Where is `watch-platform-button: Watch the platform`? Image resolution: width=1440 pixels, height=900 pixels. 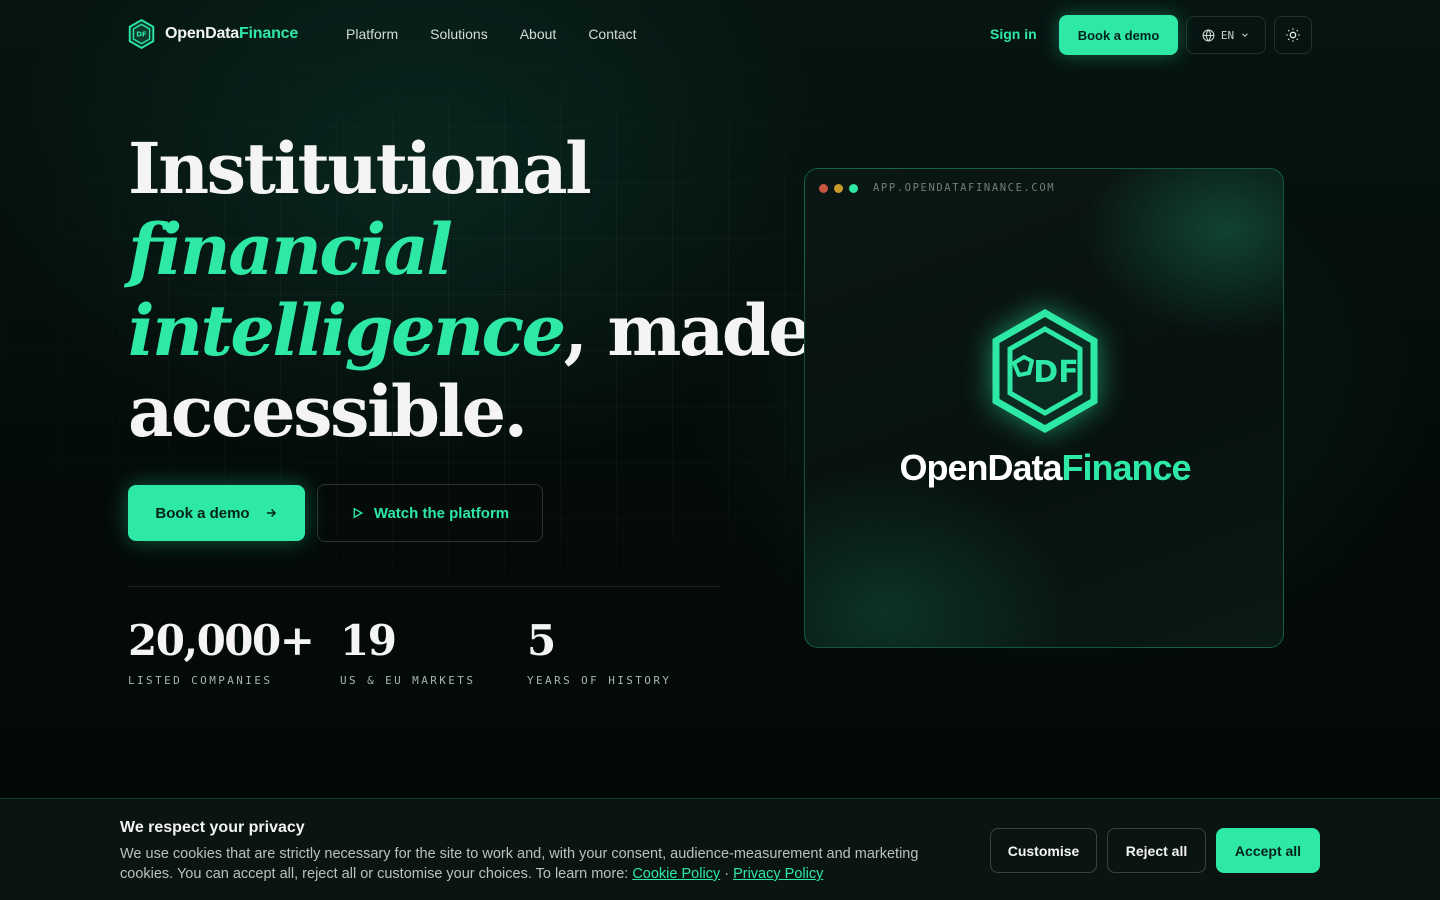
watch-platform-button: Watch the platform is located at coordinates (430, 513).